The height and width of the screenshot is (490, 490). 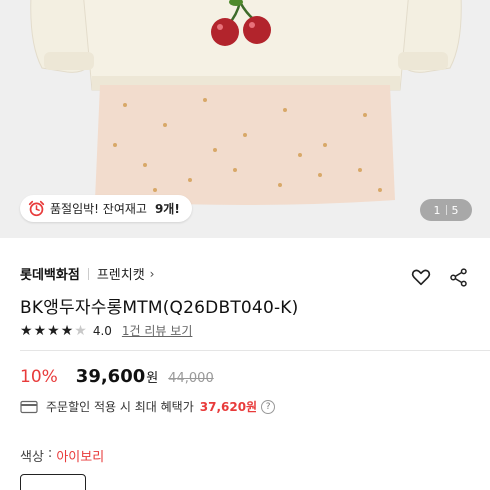 I want to click on benefit-amount: 37,620원, so click(x=228, y=407).